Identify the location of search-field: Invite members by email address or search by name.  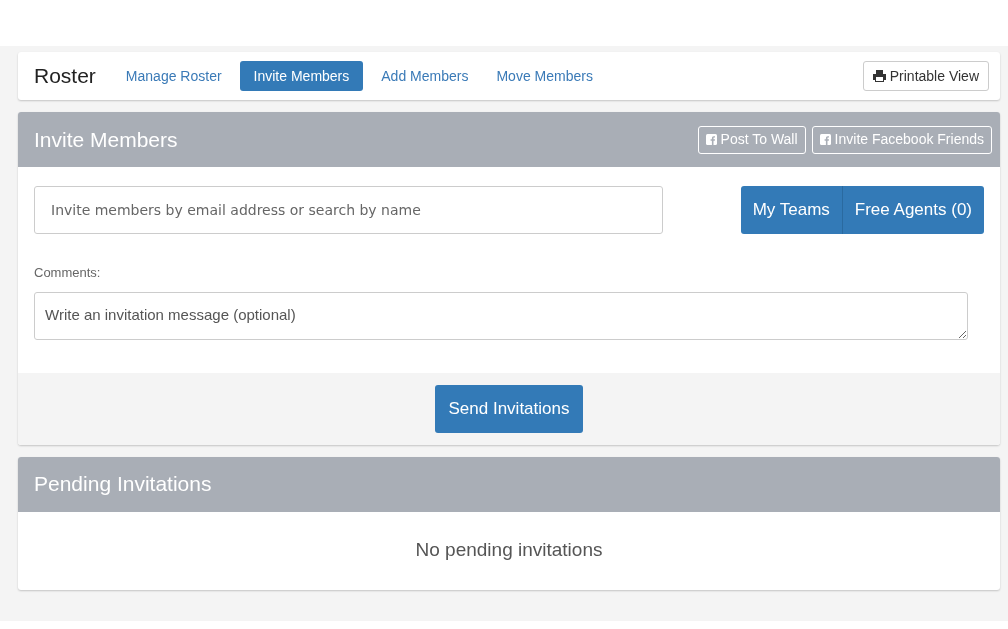
(348, 210).